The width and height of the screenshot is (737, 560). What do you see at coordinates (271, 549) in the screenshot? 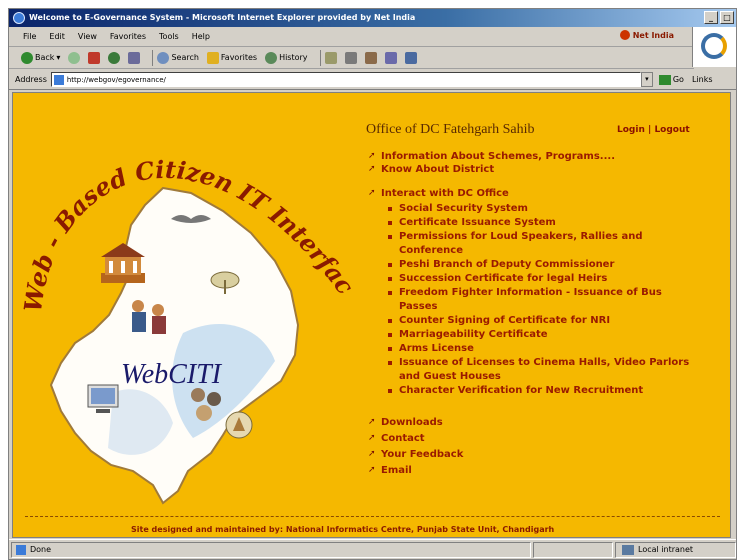
I see `status-message: Done` at bounding box center [271, 549].